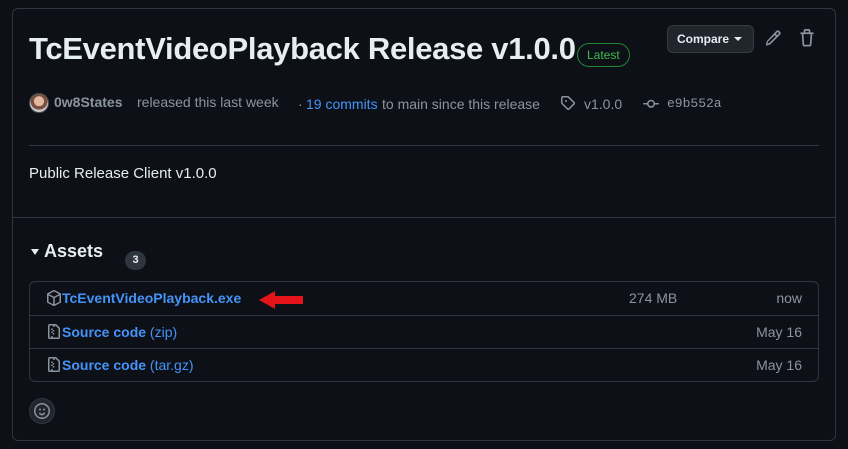 The image size is (848, 449). What do you see at coordinates (54, 298) in the screenshot?
I see `package-icon` at bounding box center [54, 298].